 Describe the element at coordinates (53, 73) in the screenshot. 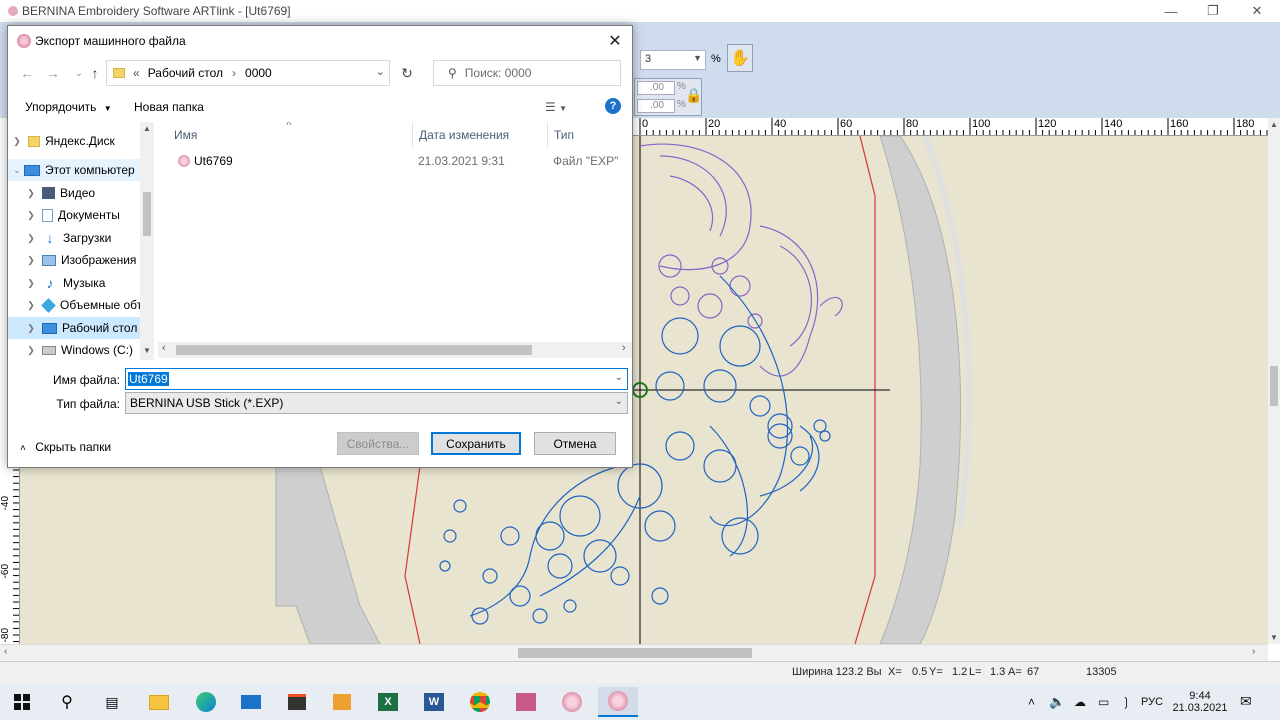

I see `forward-arrow-icon: →` at that location.